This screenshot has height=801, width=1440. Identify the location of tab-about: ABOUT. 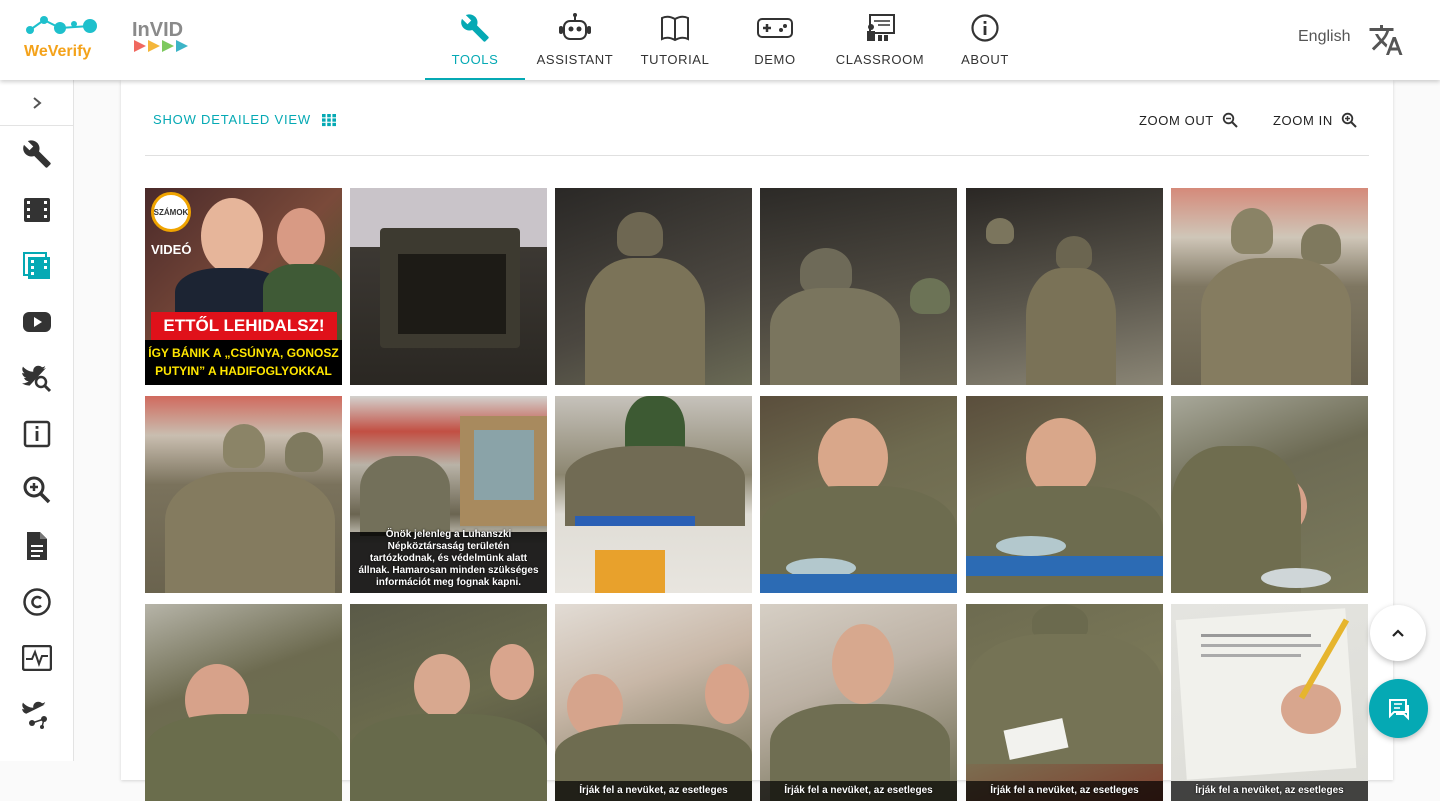
(985, 40).